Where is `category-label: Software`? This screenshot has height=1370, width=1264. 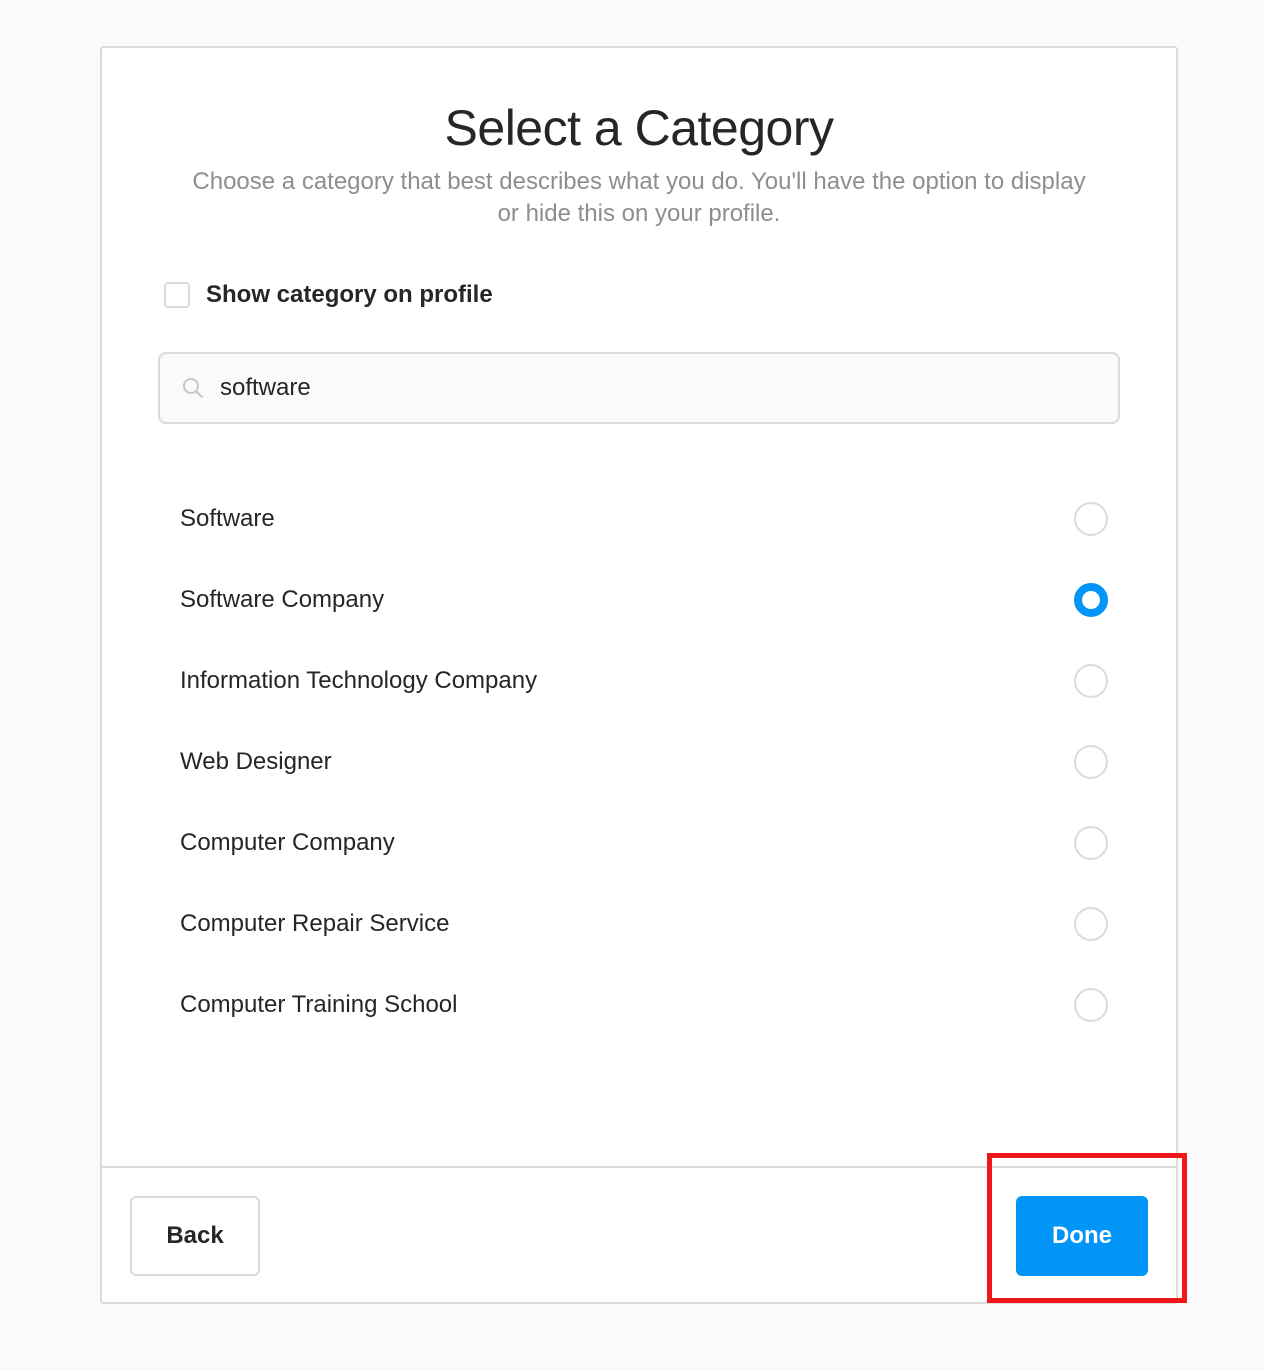 category-label: Software is located at coordinates (227, 518).